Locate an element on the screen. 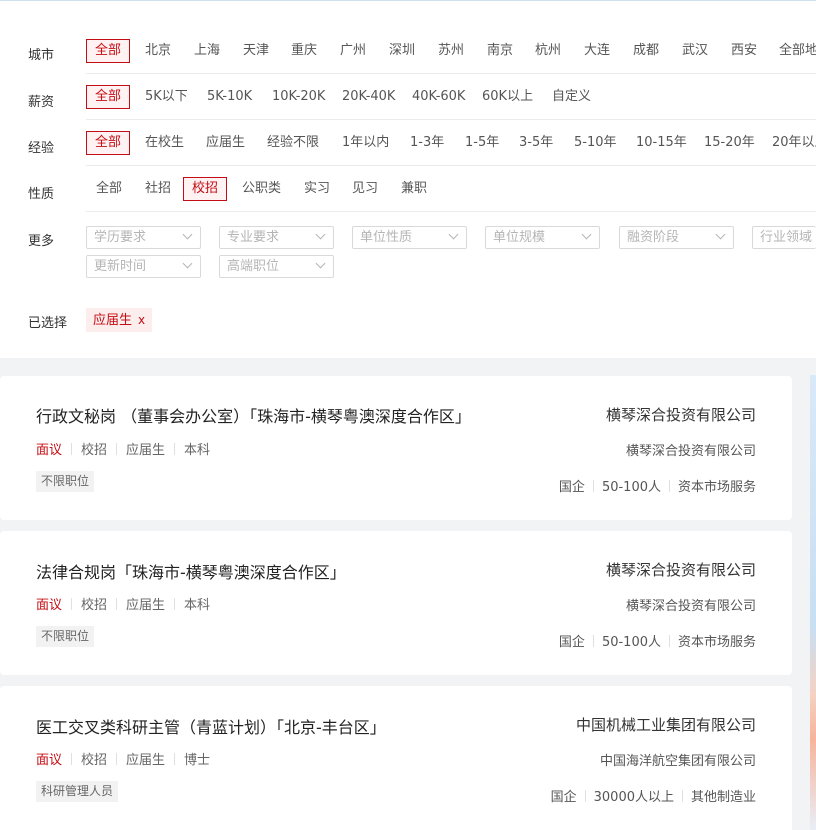  city-option-guangzhou: 广州 is located at coordinates (353, 51).